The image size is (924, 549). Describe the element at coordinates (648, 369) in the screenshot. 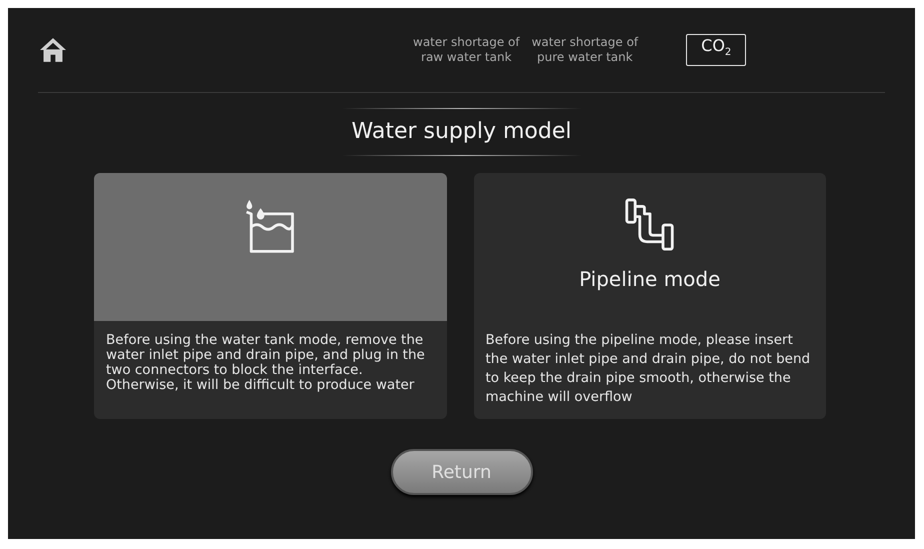

I see `mode-description: Before using the pipeline mode, please insert the water inlet pipe and drain pipe, do not bend to keep the drain pipe smooth, otherwise the machine will overflow` at that location.